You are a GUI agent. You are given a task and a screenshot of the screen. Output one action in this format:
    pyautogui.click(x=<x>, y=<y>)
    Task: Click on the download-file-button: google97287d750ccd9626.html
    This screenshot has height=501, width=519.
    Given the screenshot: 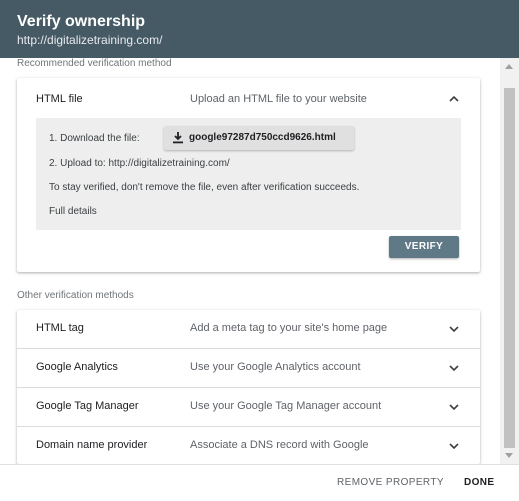 What is the action you would take?
    pyautogui.click(x=259, y=138)
    